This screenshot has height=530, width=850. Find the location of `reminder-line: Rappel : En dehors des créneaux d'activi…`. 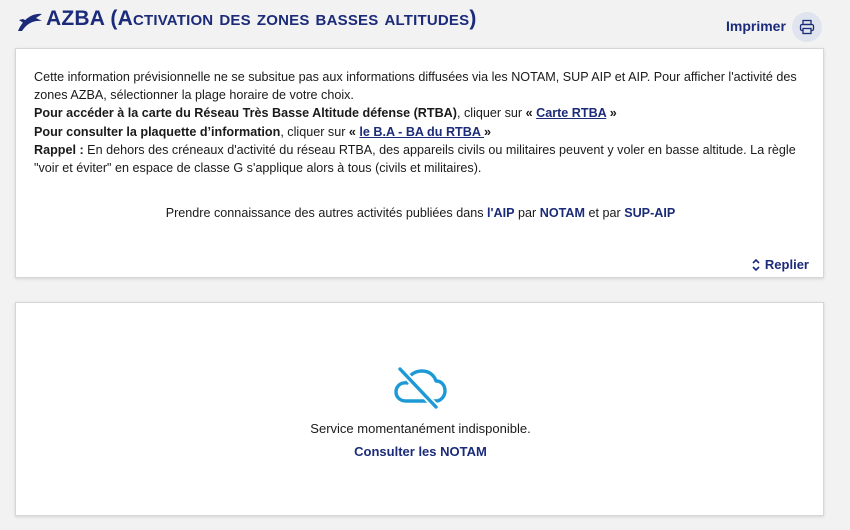

reminder-line: Rappel : En dehors des créneaux d'activi… is located at coordinates (424, 159).